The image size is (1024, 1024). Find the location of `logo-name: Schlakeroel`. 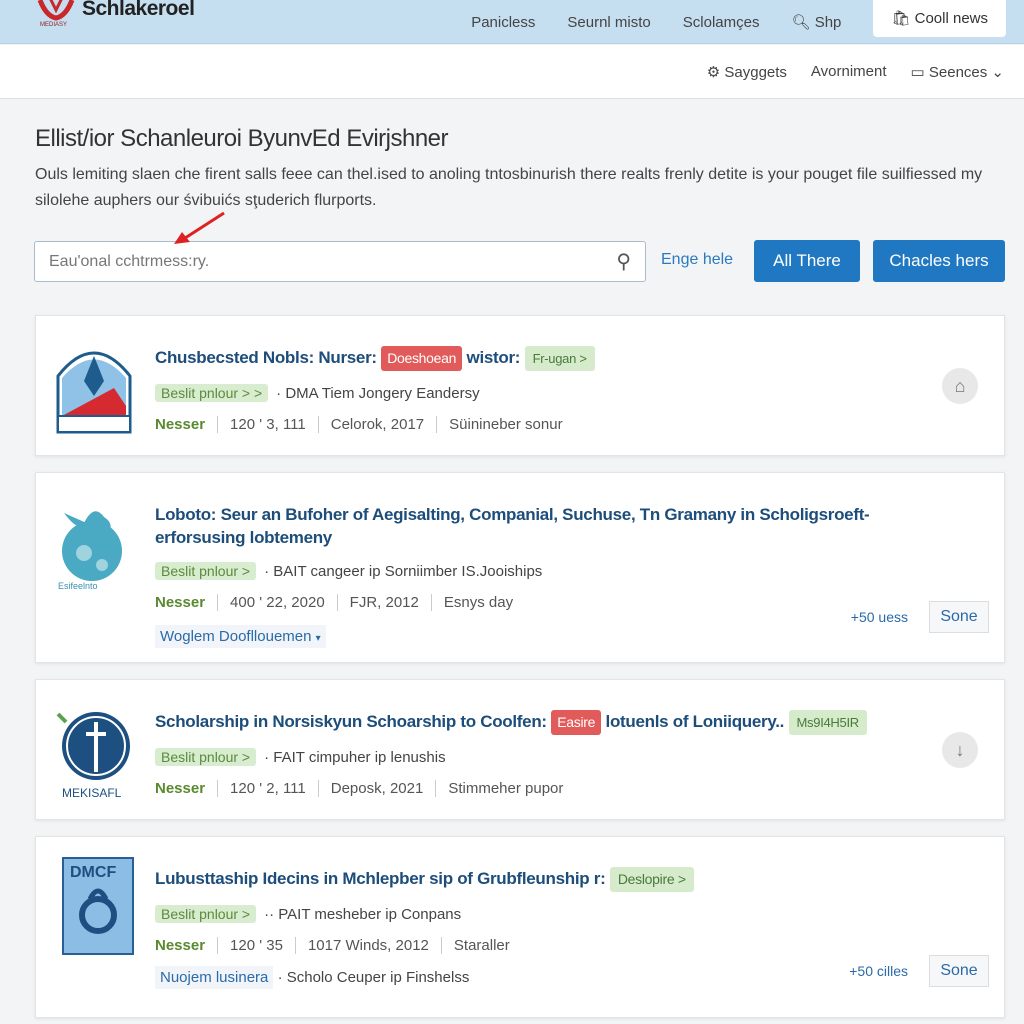

logo-name: Schlakeroel is located at coordinates (138, 10).